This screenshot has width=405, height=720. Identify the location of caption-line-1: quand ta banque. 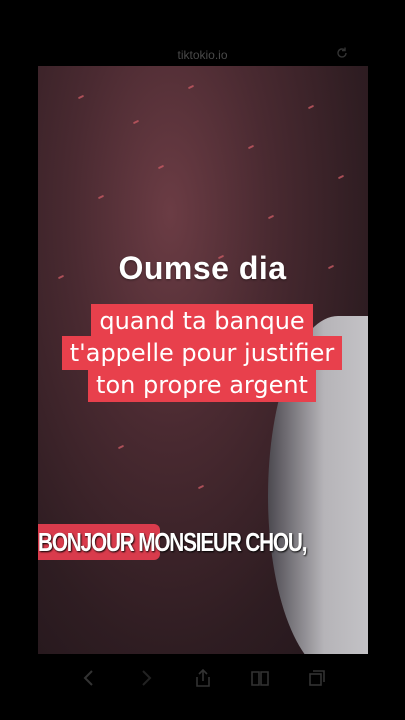
(202, 321).